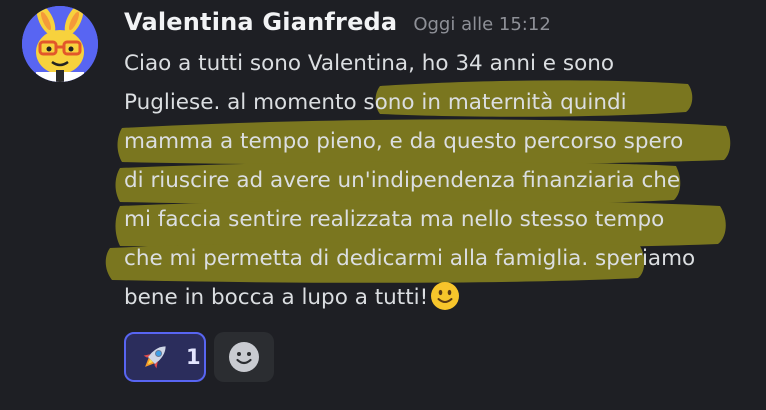  What do you see at coordinates (260, 22) in the screenshot?
I see `author-name: Valentina Gianfreda` at bounding box center [260, 22].